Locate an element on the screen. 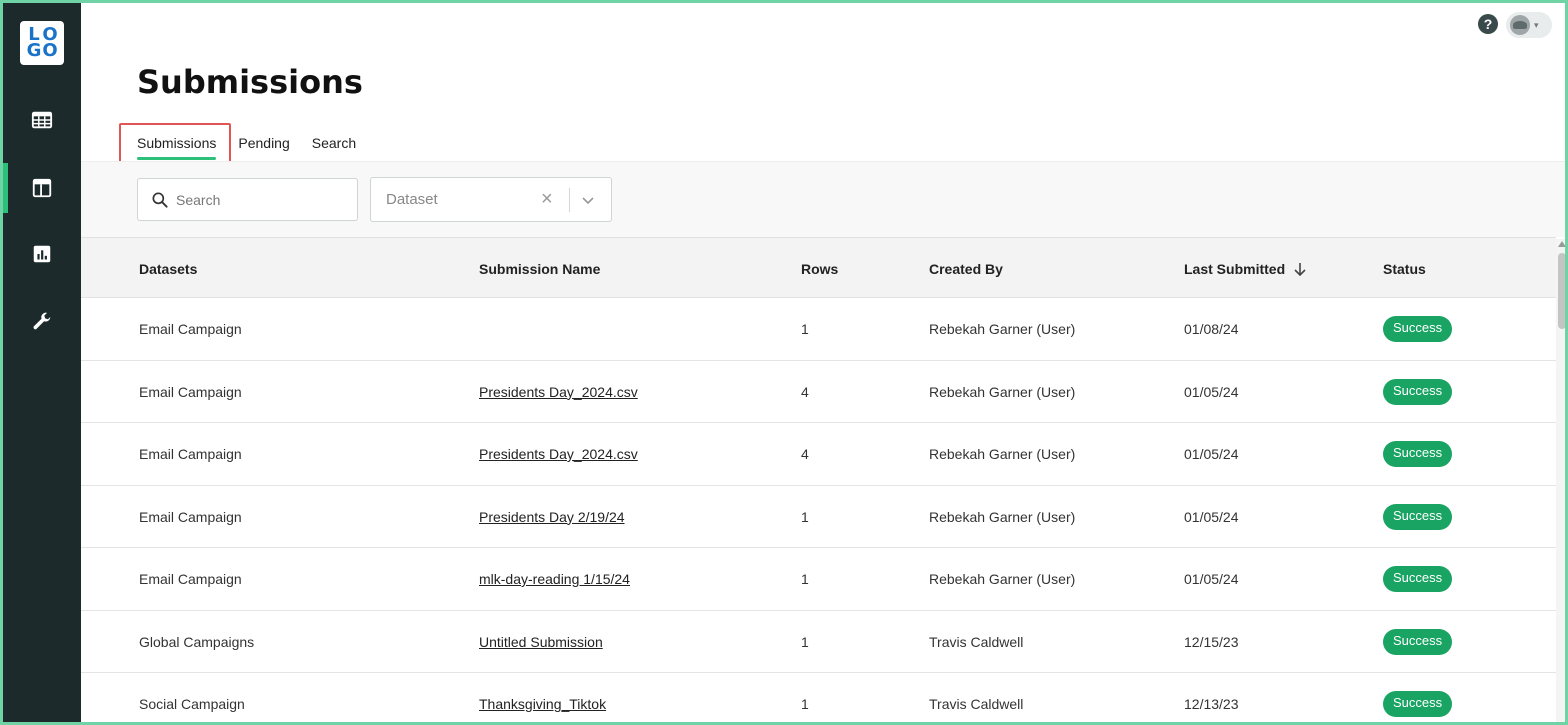 This screenshot has height=725, width=1568. select-separator is located at coordinates (569, 200).